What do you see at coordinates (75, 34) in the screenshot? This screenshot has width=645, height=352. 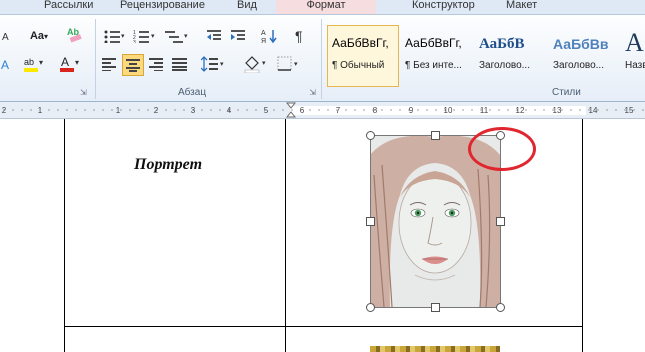 I see `clear-format-icon: Ab` at bounding box center [75, 34].